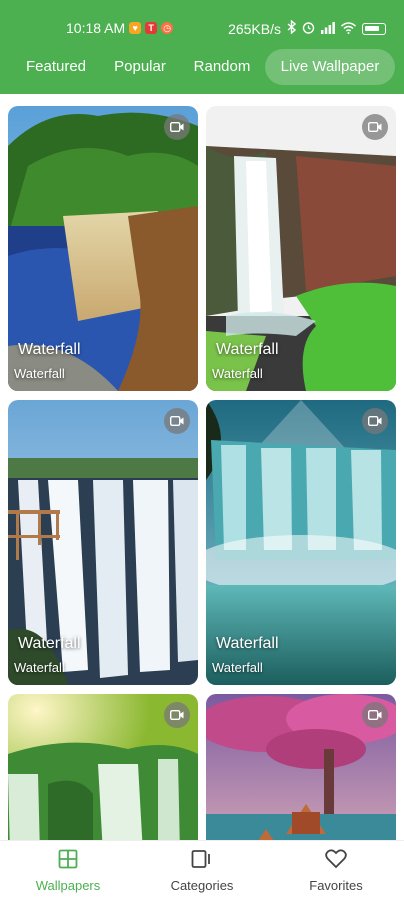 The width and height of the screenshot is (404, 900). I want to click on tab-live-wallpaper: Live Wallpaper, so click(330, 67).